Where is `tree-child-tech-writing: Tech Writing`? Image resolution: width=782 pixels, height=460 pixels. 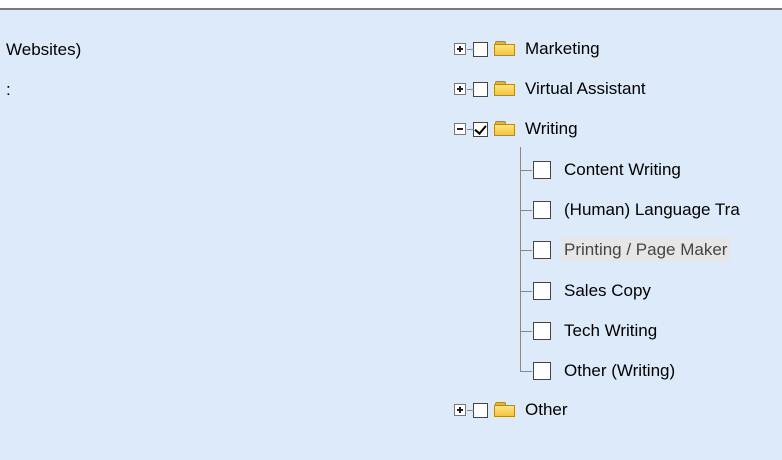
tree-child-tech-writing: Tech Writing is located at coordinates (596, 331).